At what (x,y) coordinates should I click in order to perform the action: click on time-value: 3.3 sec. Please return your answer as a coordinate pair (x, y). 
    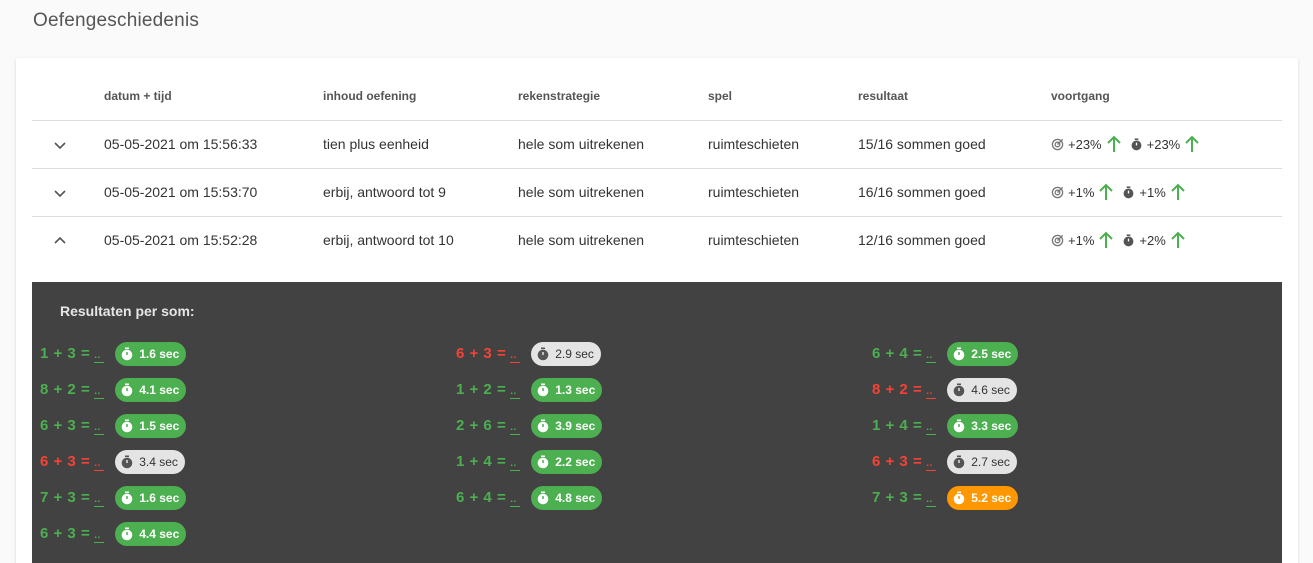
    Looking at the image, I should click on (991, 426).